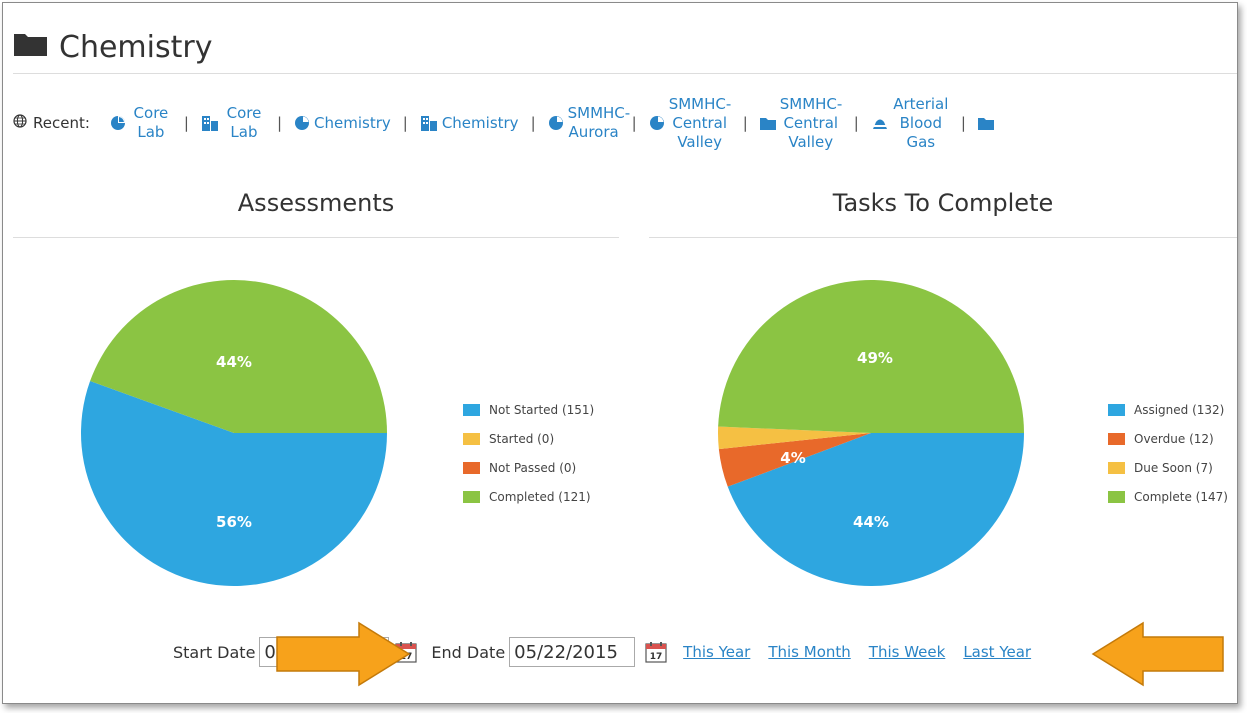 The height and width of the screenshot is (713, 1247). I want to click on this-week-link: This Week, so click(907, 652).